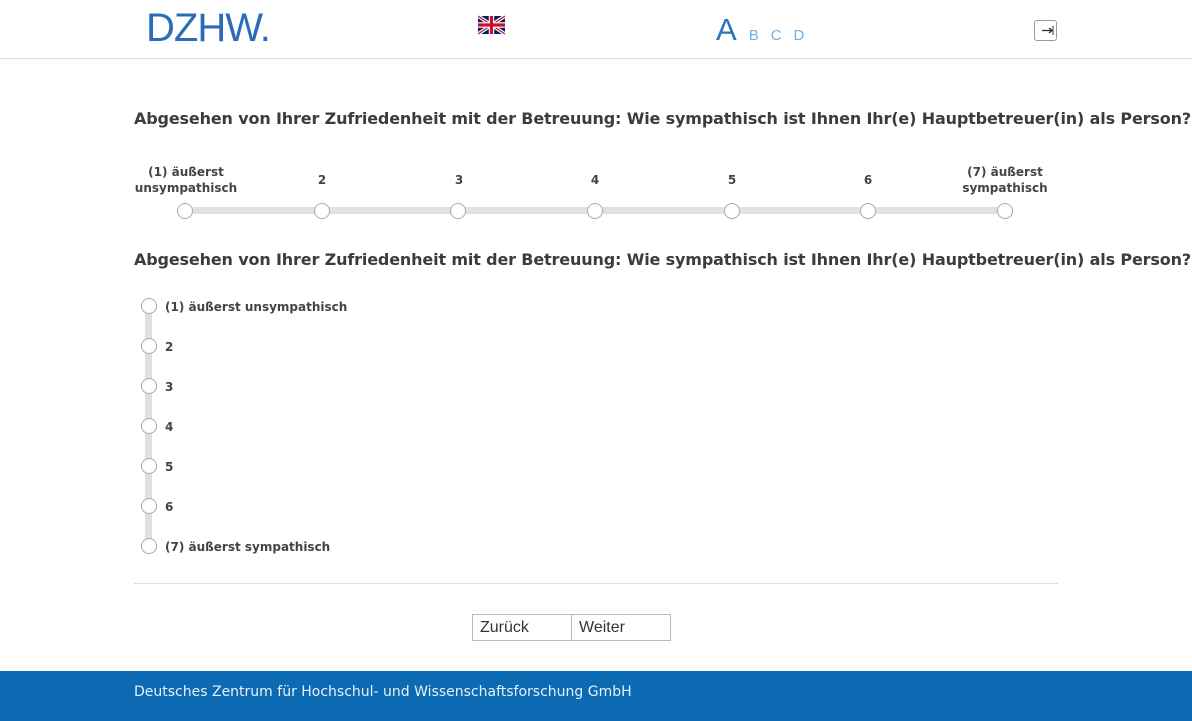  I want to click on logout-arrow-icon, so click(1048, 30).